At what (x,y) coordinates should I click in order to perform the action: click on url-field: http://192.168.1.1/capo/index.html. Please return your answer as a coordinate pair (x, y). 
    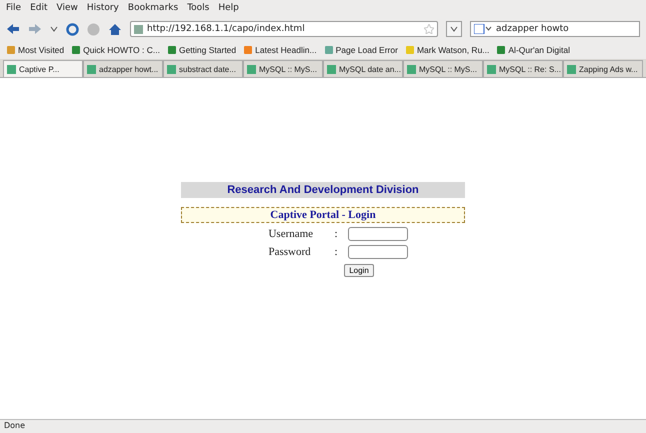
    Looking at the image, I should click on (284, 29).